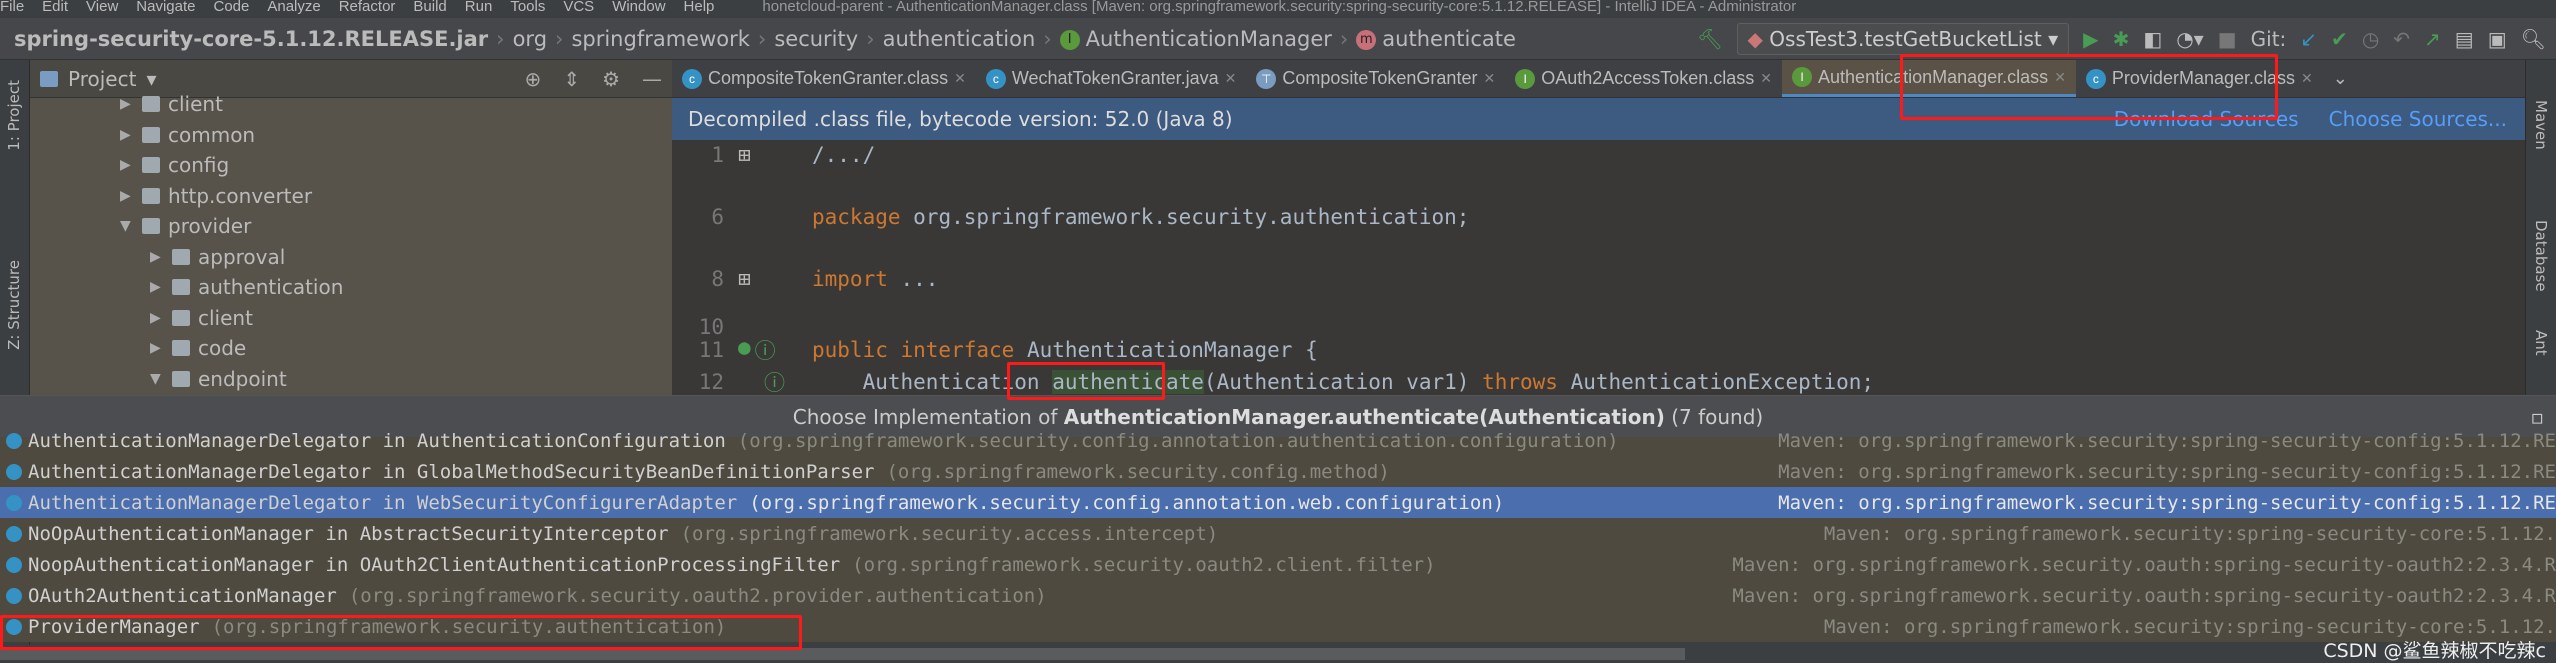 This screenshot has width=2556, height=663. Describe the element at coordinates (692, 78) in the screenshot. I see `class-icon: c` at that location.